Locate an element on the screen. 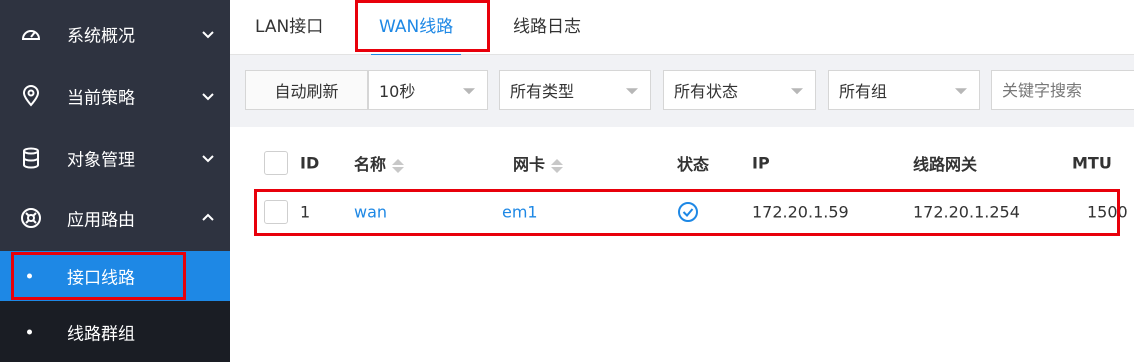 Image resolution: width=1134 pixels, height=362 pixels. column-header-mtu: MTU is located at coordinates (1092, 163).